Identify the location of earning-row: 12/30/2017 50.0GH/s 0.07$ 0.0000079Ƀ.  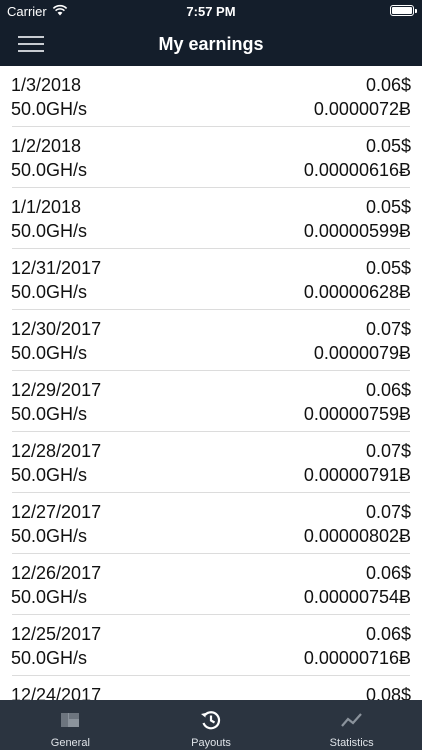
(211, 340).